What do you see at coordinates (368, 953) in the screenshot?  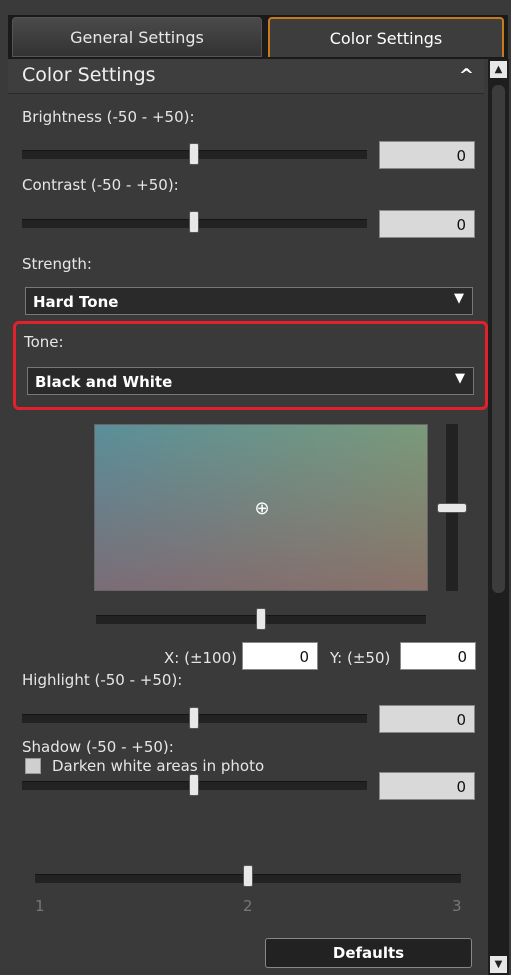 I see `defaults-button: Defaults` at bounding box center [368, 953].